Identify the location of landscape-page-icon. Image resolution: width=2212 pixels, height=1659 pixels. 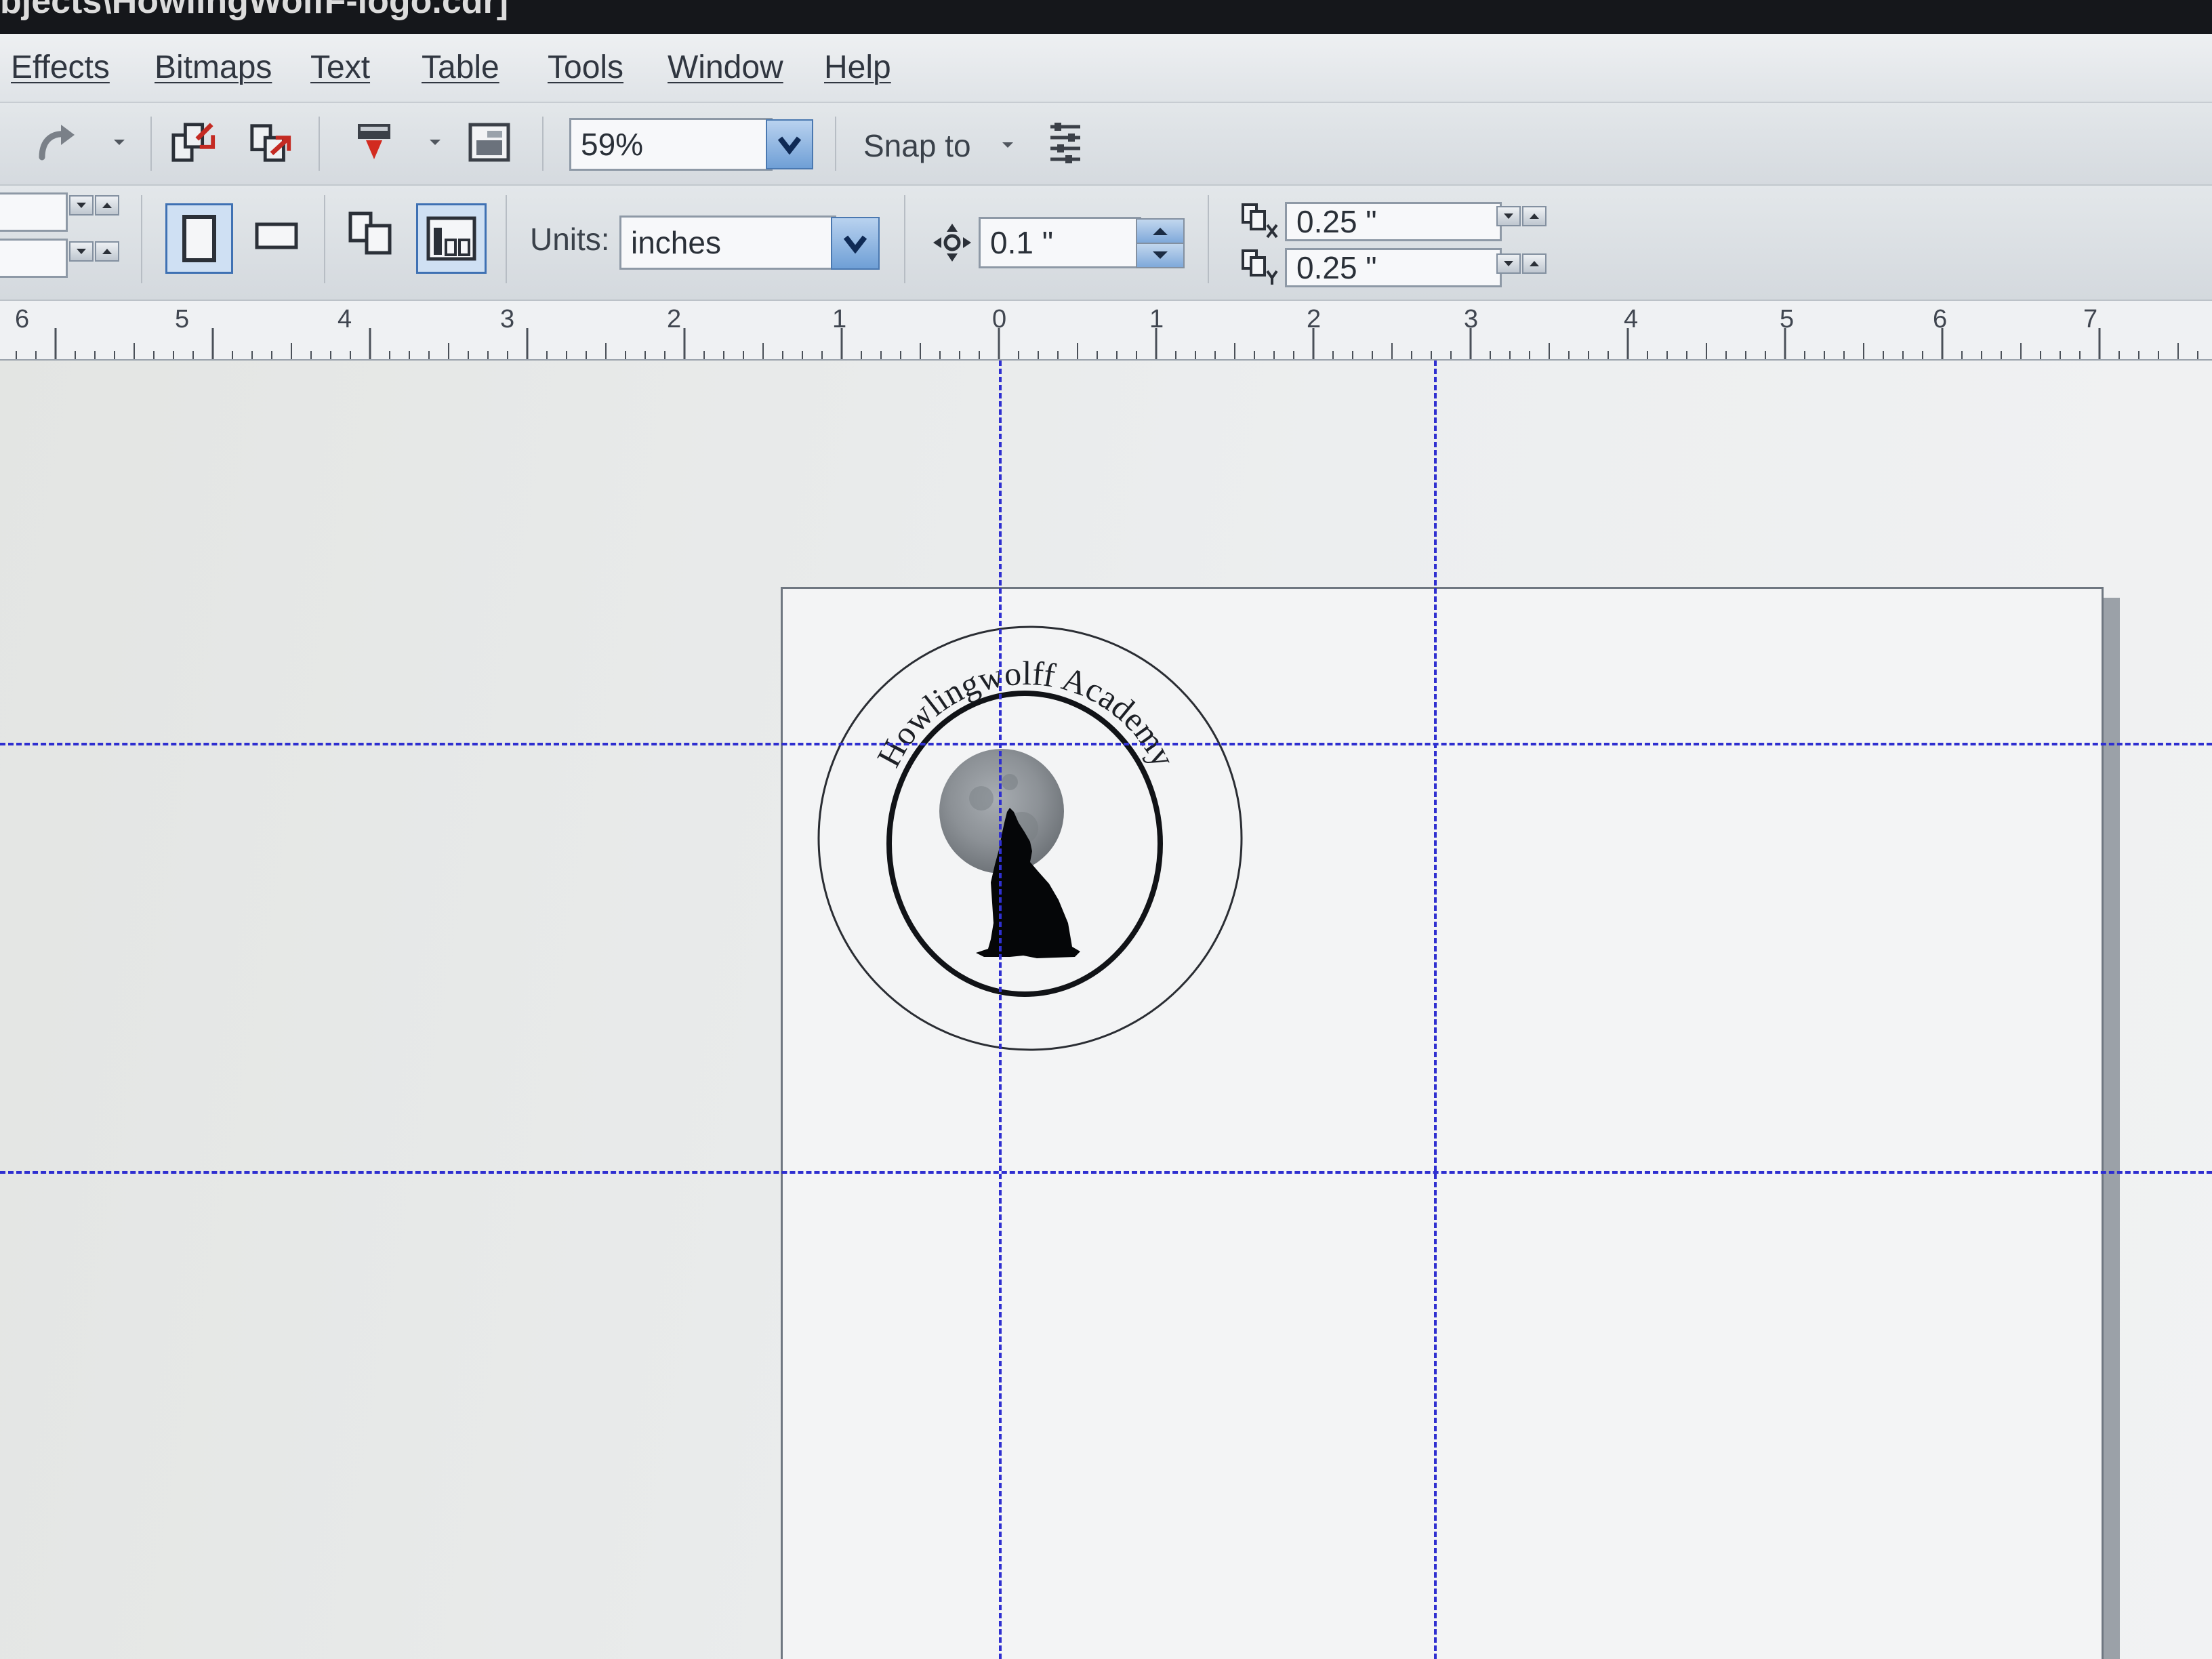
(276, 235).